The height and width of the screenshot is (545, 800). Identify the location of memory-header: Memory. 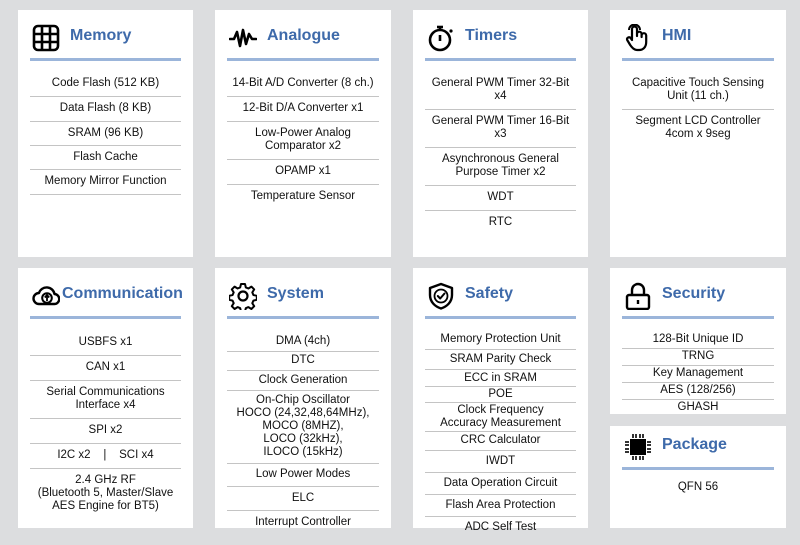
(105, 41).